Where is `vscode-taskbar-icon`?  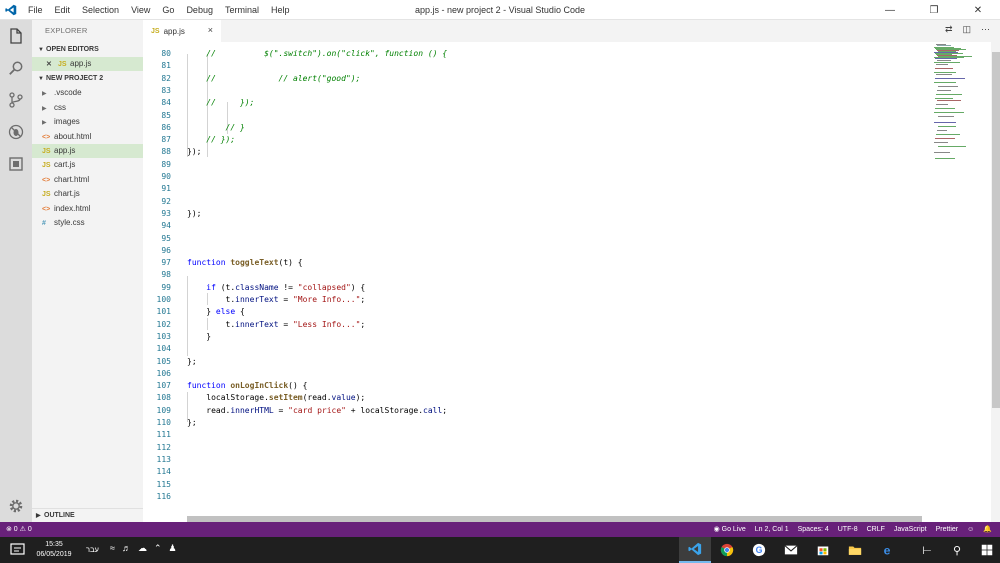
vscode-taskbar-icon is located at coordinates (695, 550).